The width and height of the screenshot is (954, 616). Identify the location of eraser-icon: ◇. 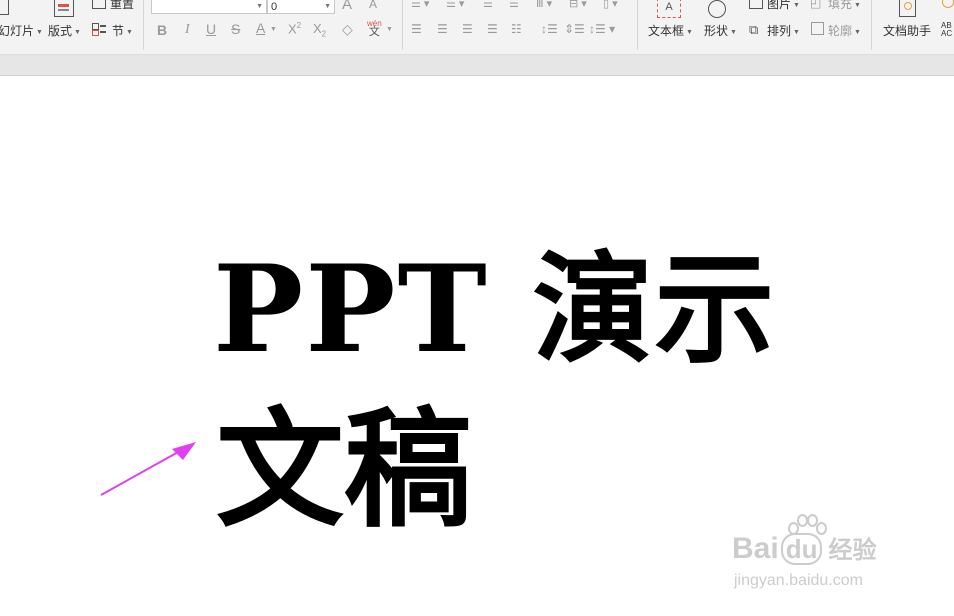
(347, 29).